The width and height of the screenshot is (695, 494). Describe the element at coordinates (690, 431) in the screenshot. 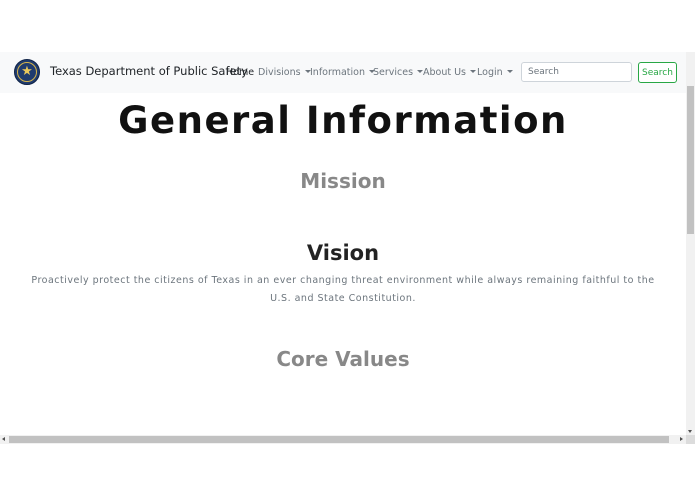

I see `scroll-down-arrow-icon` at that location.